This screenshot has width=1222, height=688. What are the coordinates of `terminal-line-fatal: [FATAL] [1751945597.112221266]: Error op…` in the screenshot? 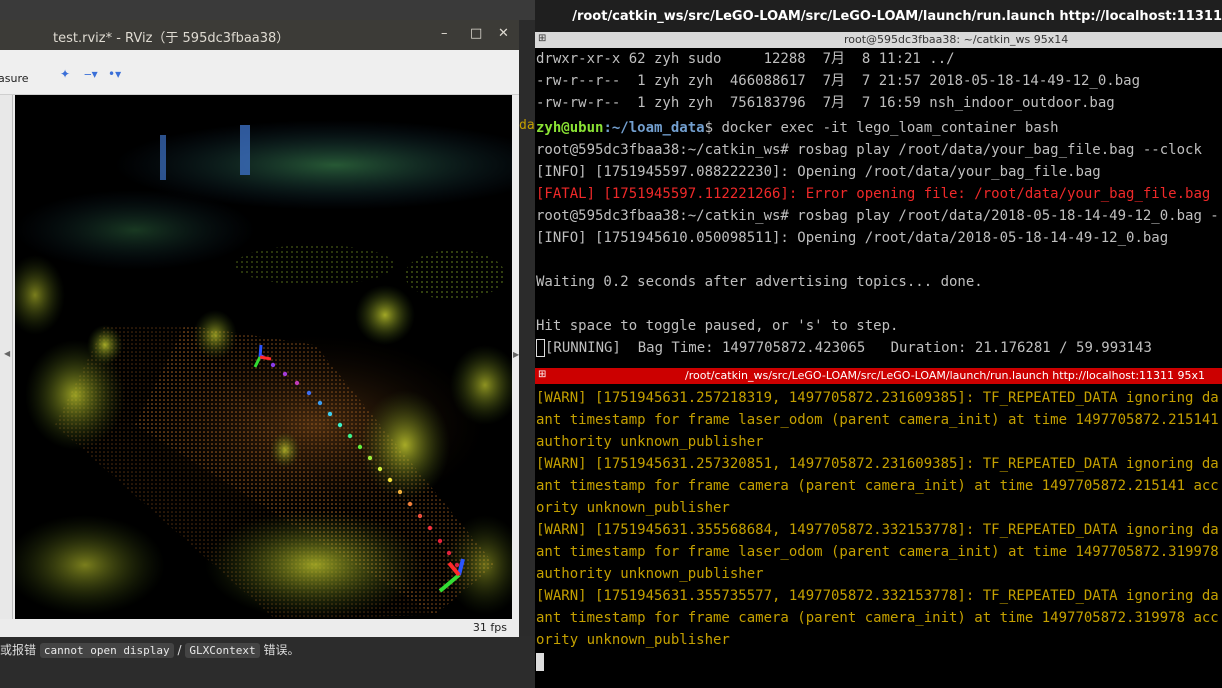 It's located at (873, 194).